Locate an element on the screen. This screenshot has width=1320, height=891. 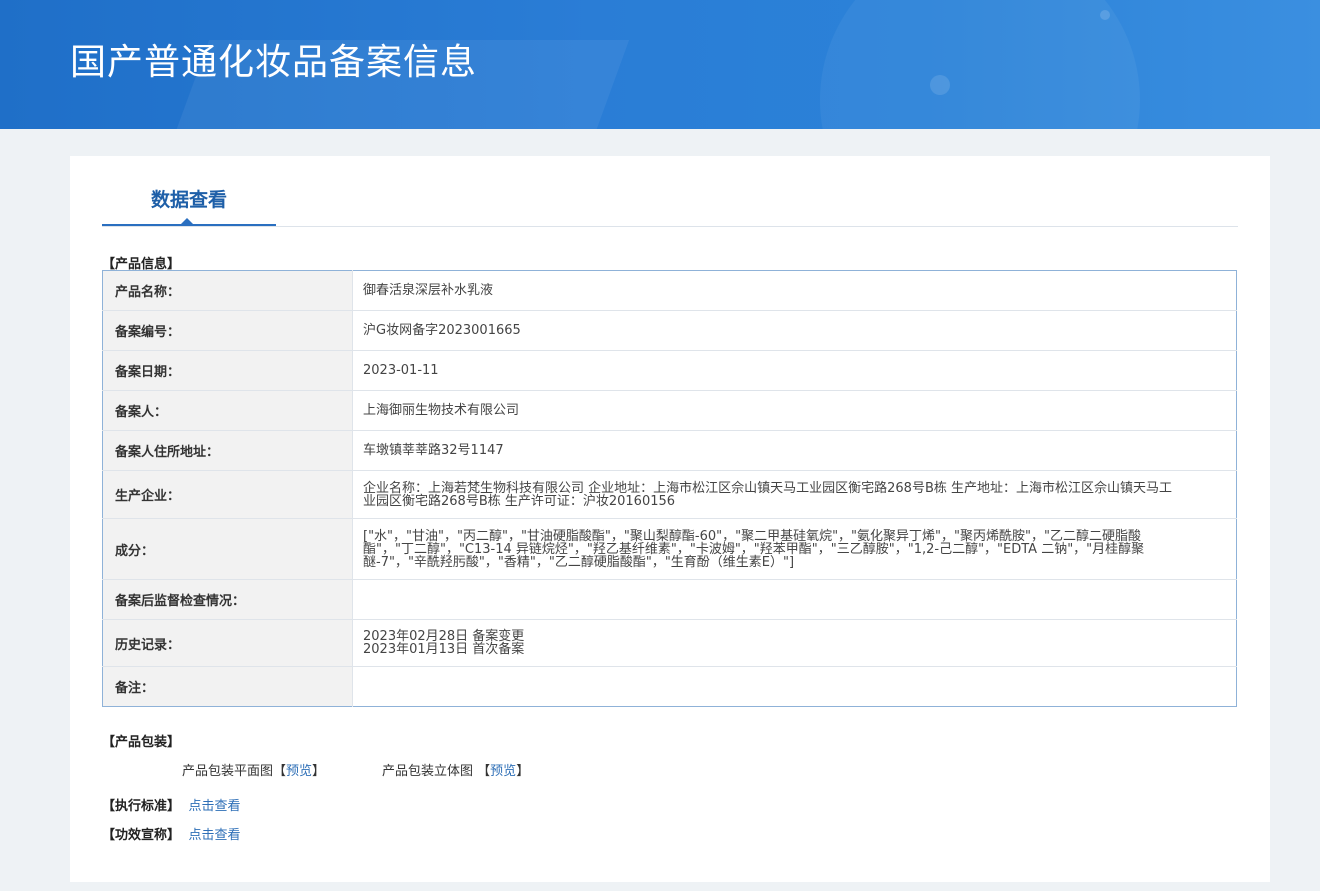
tab-active-caret-icon is located at coordinates (187, 221).